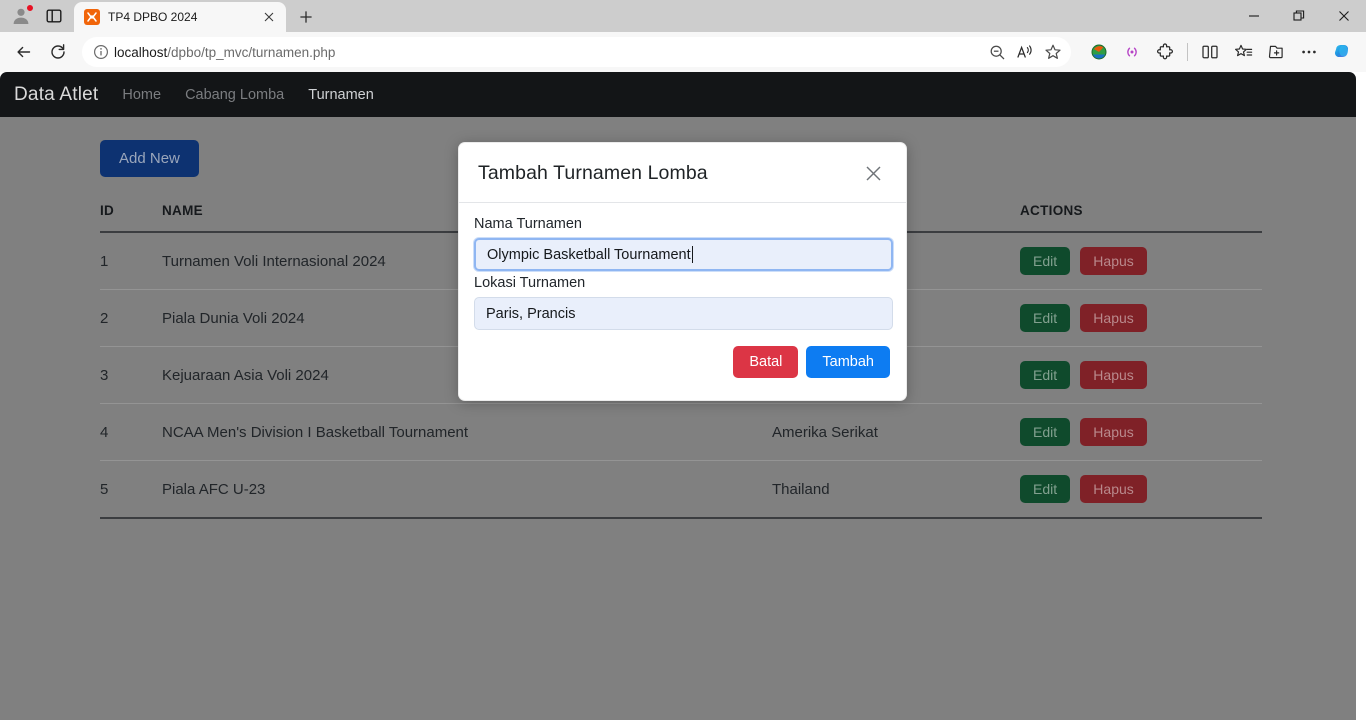  I want to click on window-controls, so click(1298, 16).